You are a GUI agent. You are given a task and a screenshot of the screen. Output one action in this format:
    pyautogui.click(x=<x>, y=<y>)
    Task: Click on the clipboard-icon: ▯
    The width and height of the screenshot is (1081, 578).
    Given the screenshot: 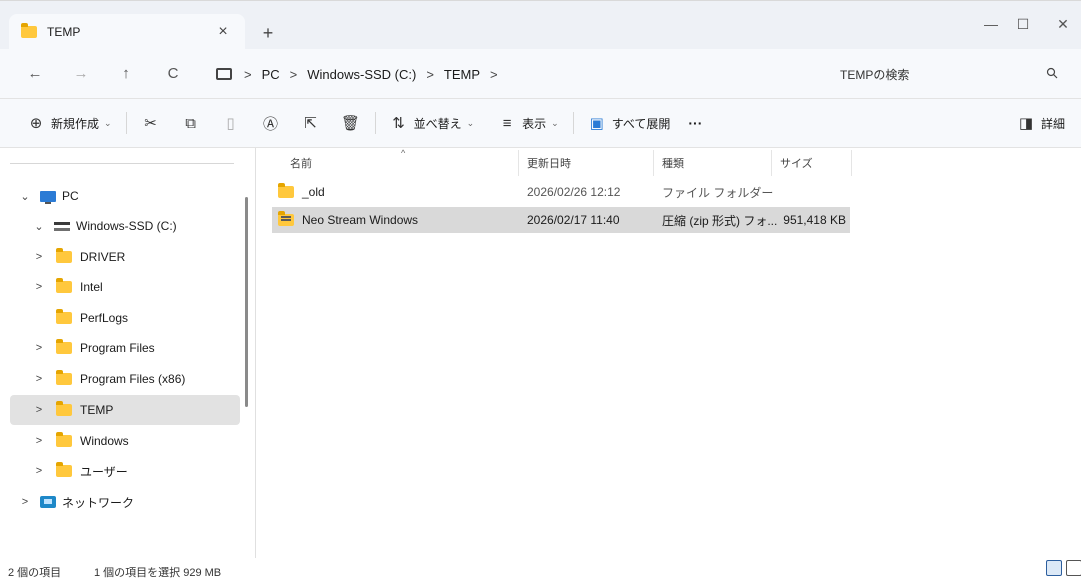 What is the action you would take?
    pyautogui.click(x=230, y=123)
    